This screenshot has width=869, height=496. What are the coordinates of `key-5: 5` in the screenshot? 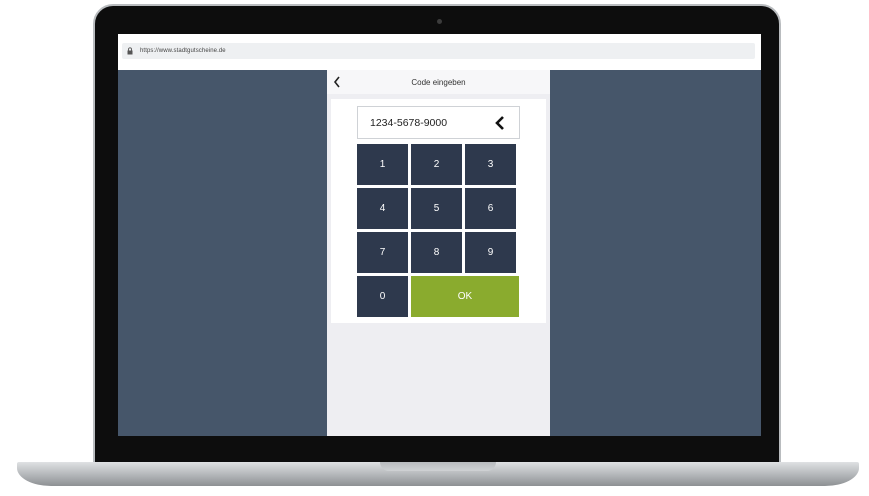 It's located at (436, 208).